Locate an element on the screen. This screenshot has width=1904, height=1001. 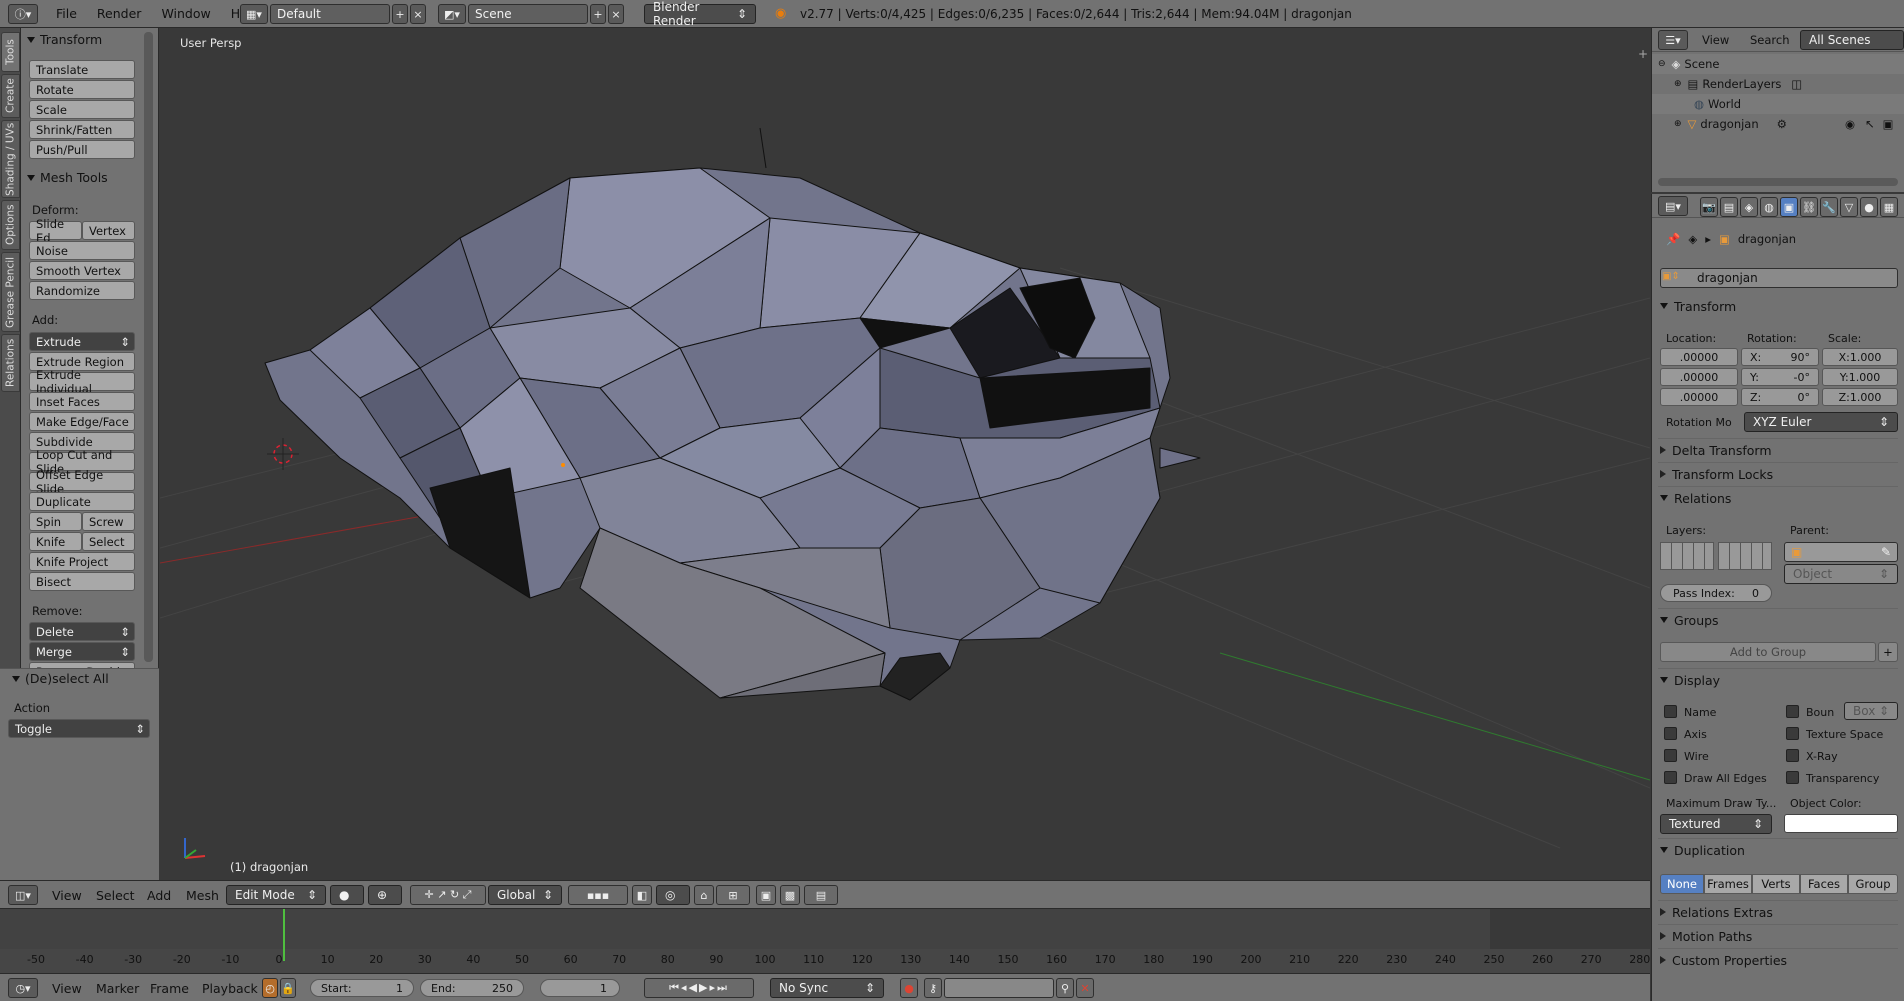
tab-shading-uvs: Shading / UVs is located at coordinates (10, 159).